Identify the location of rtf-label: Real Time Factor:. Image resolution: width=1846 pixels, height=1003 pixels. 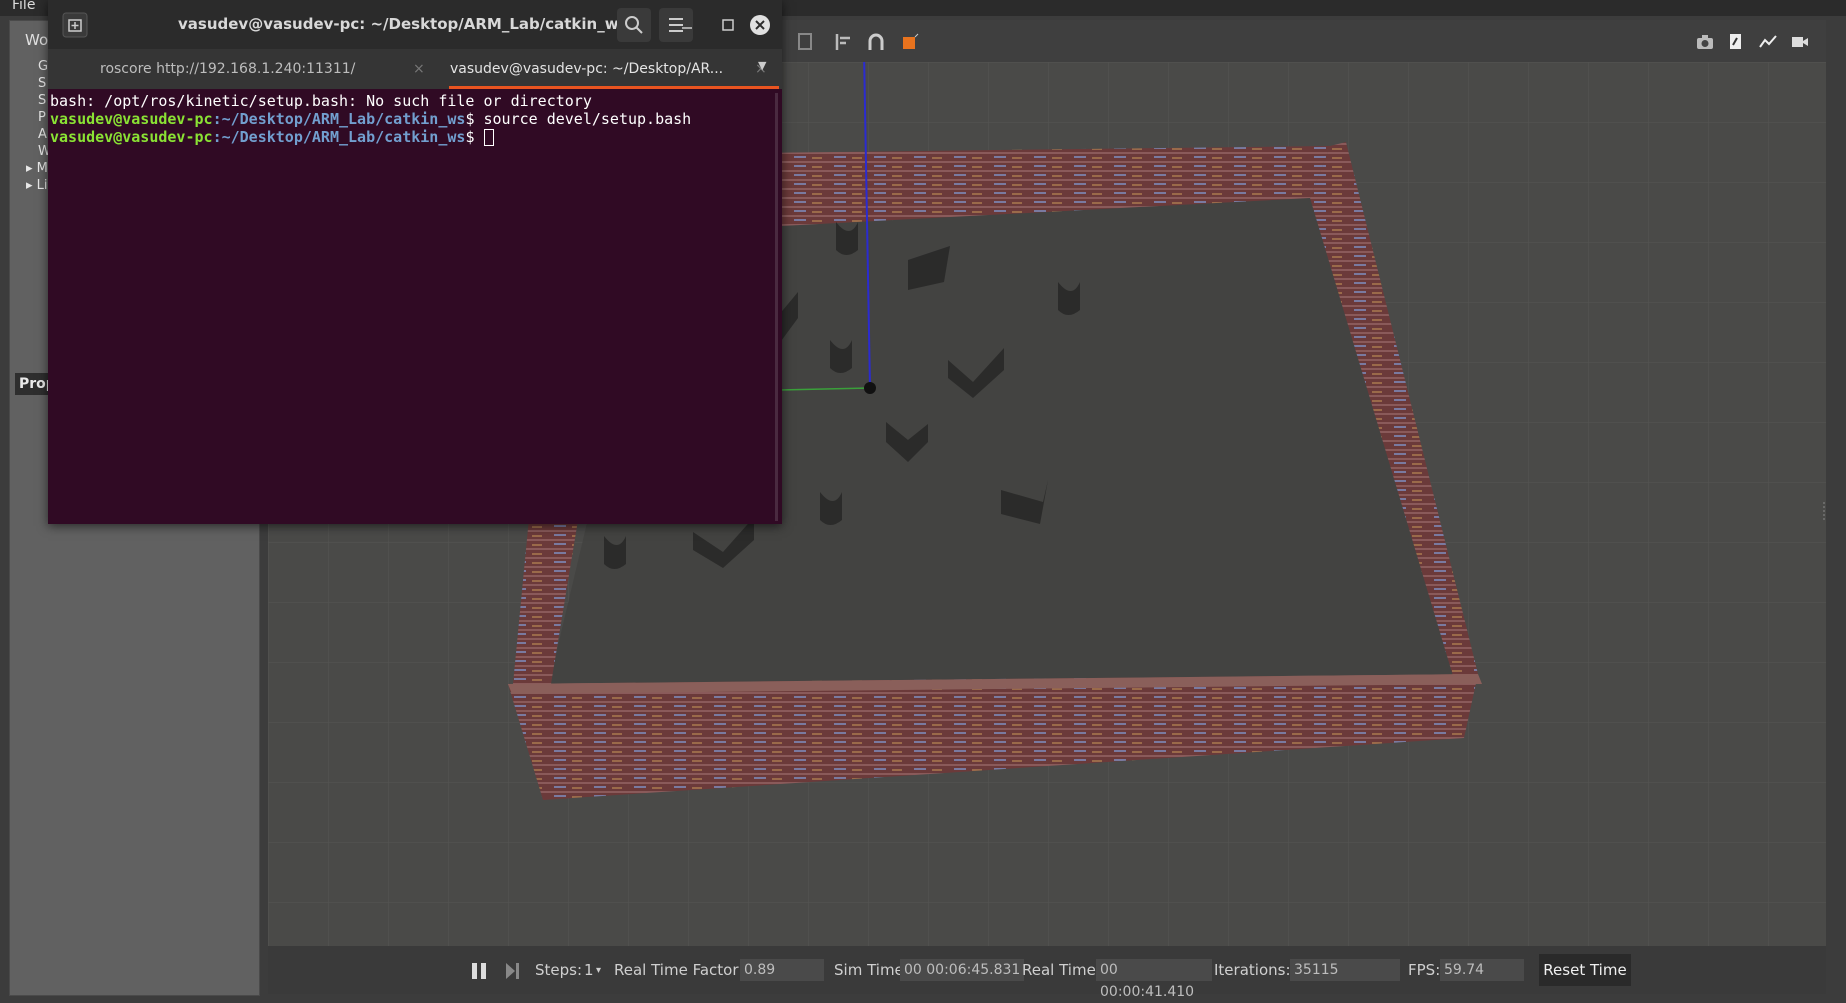
(679, 970).